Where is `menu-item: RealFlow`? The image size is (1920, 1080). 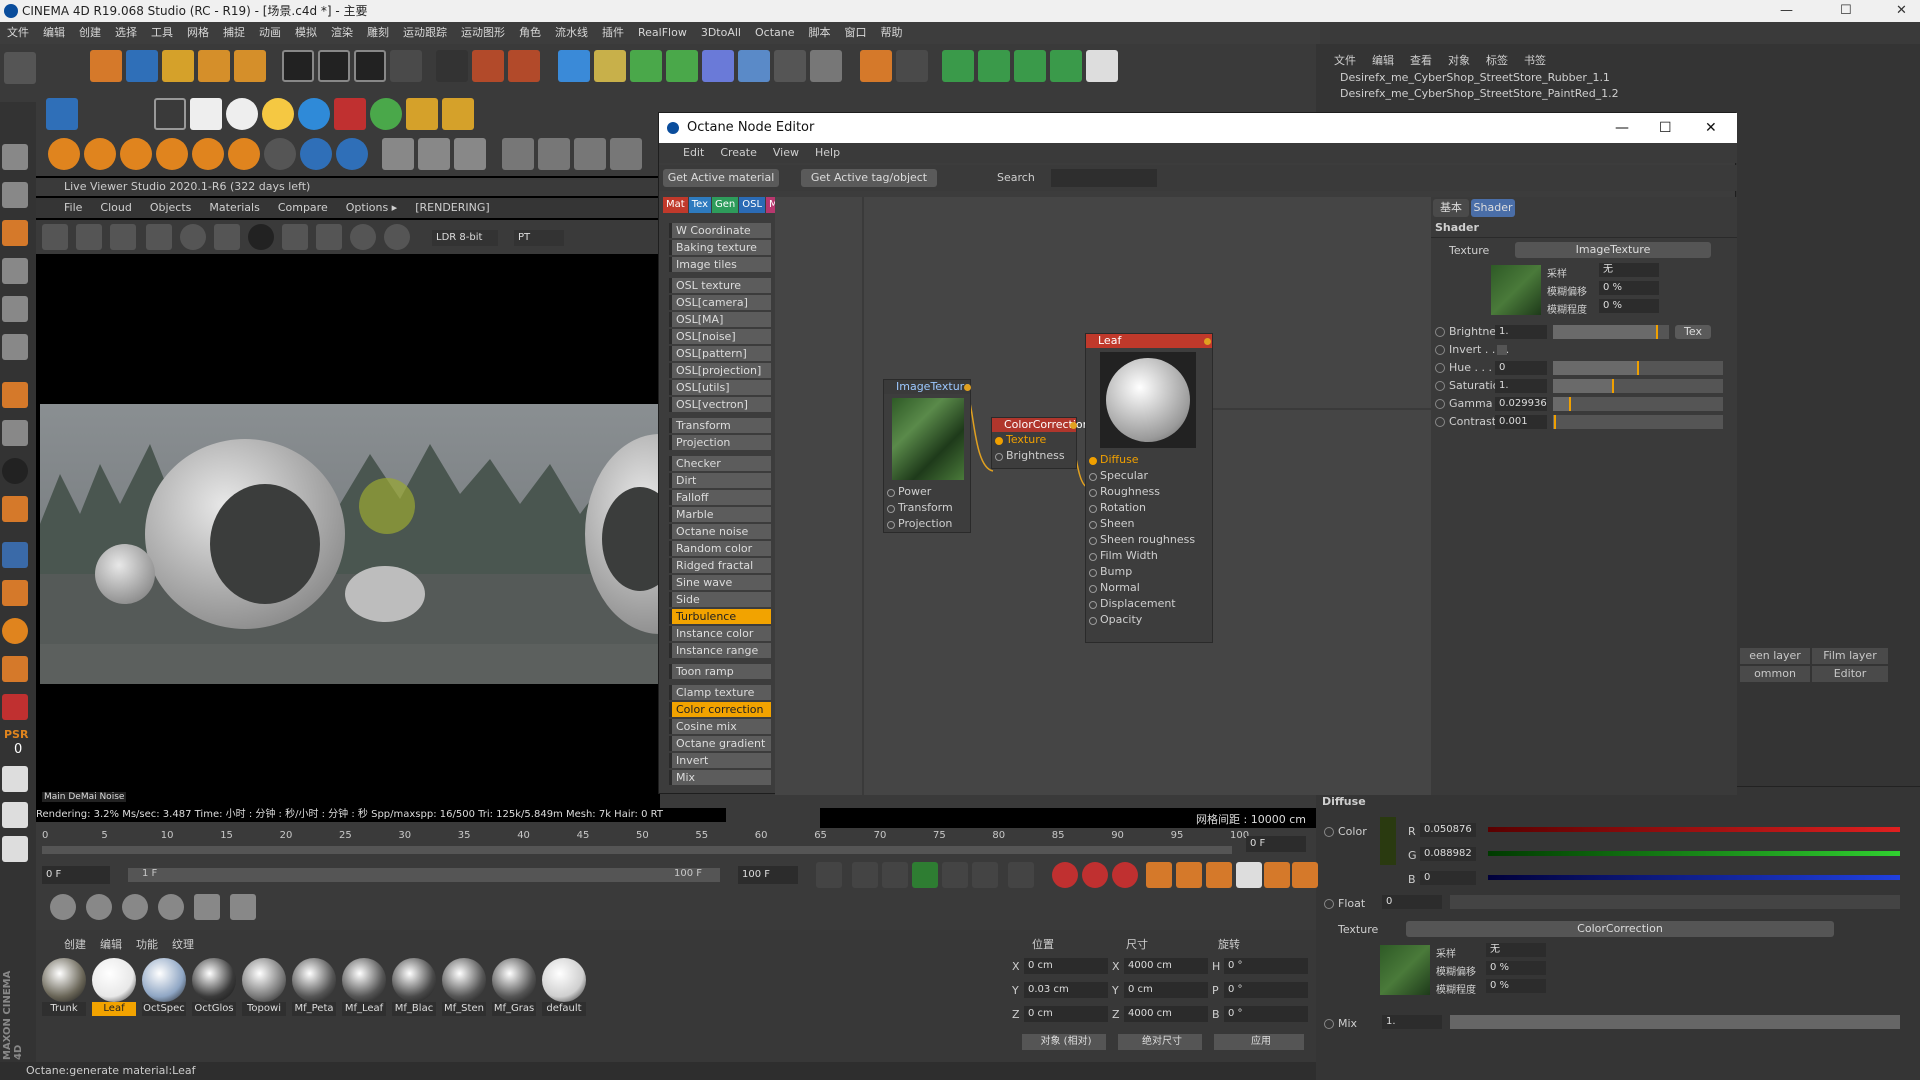
menu-item: RealFlow is located at coordinates (662, 33).